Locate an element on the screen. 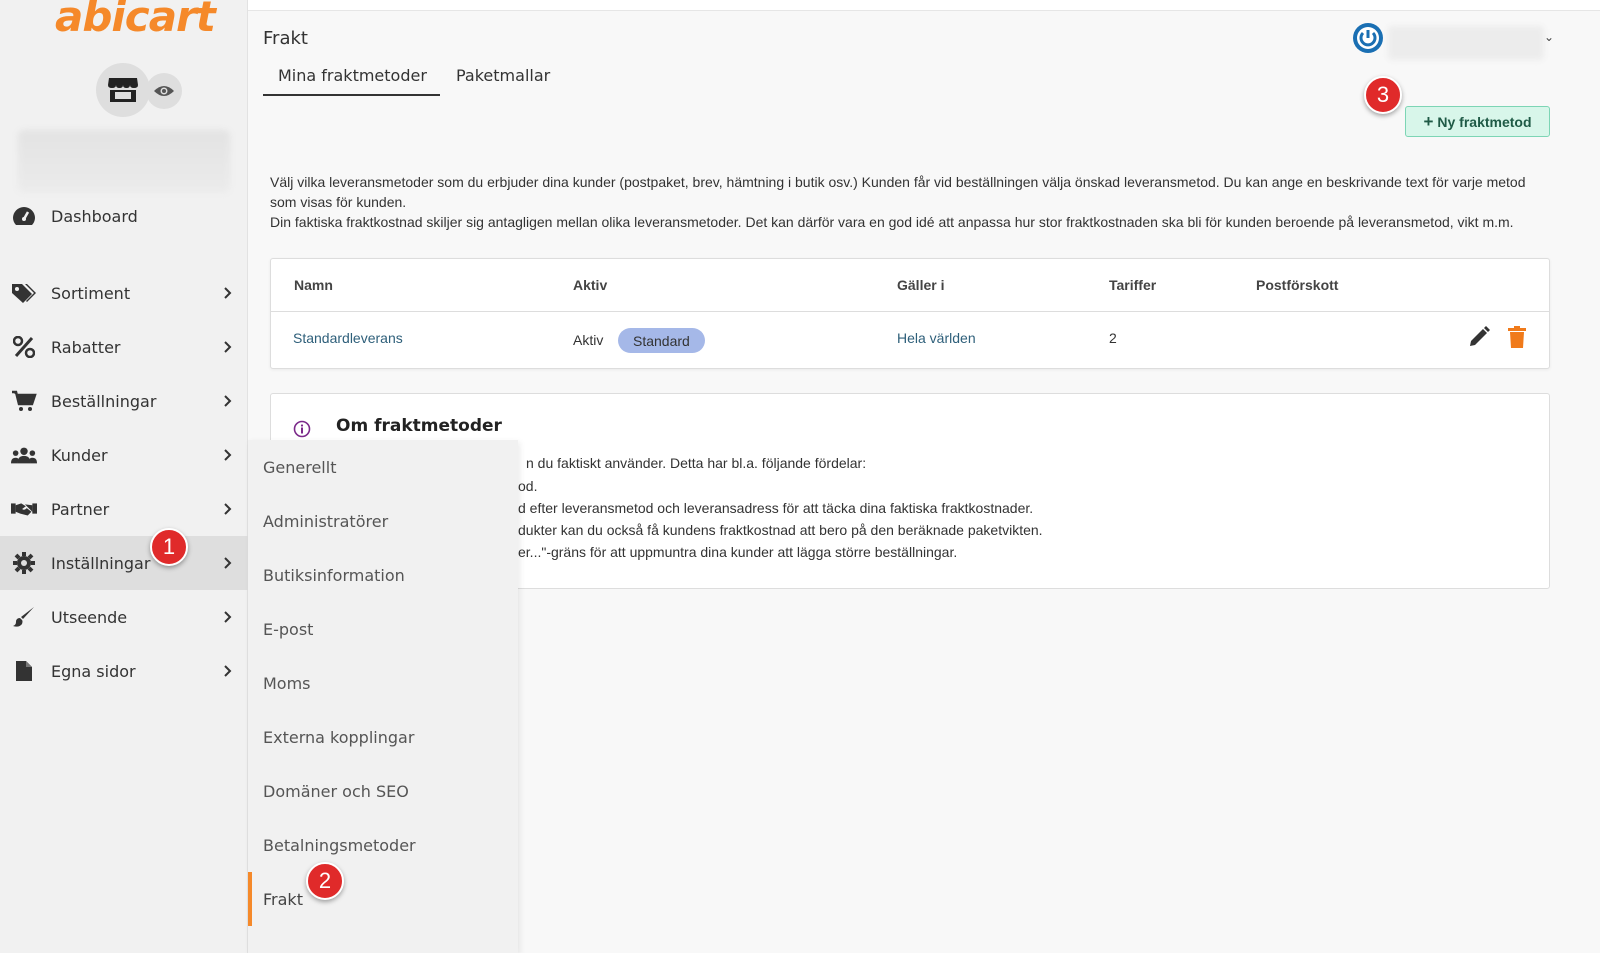 This screenshot has width=1600, height=953. column-header-applies: Gäller i is located at coordinates (920, 285).